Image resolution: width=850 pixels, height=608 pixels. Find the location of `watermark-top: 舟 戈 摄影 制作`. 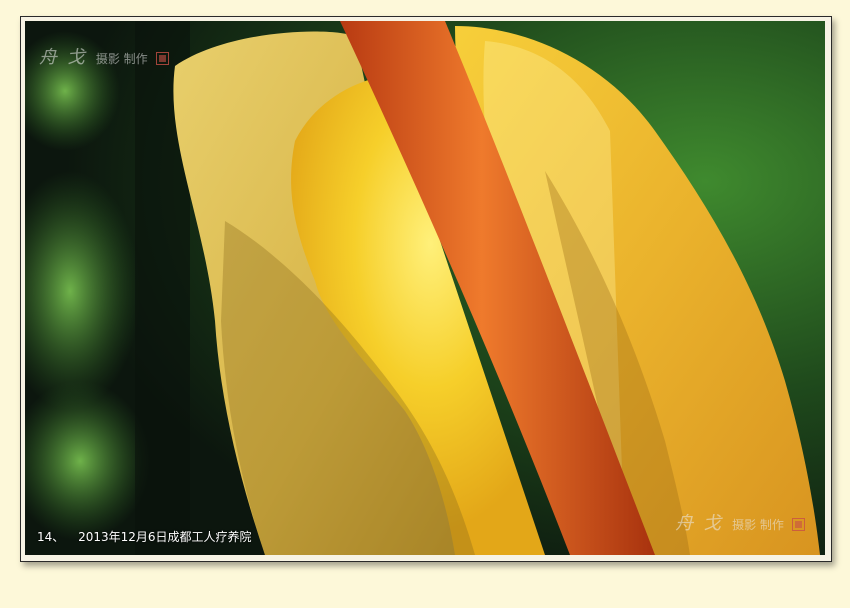

watermark-top: 舟 戈 摄影 制作 is located at coordinates (104, 56).